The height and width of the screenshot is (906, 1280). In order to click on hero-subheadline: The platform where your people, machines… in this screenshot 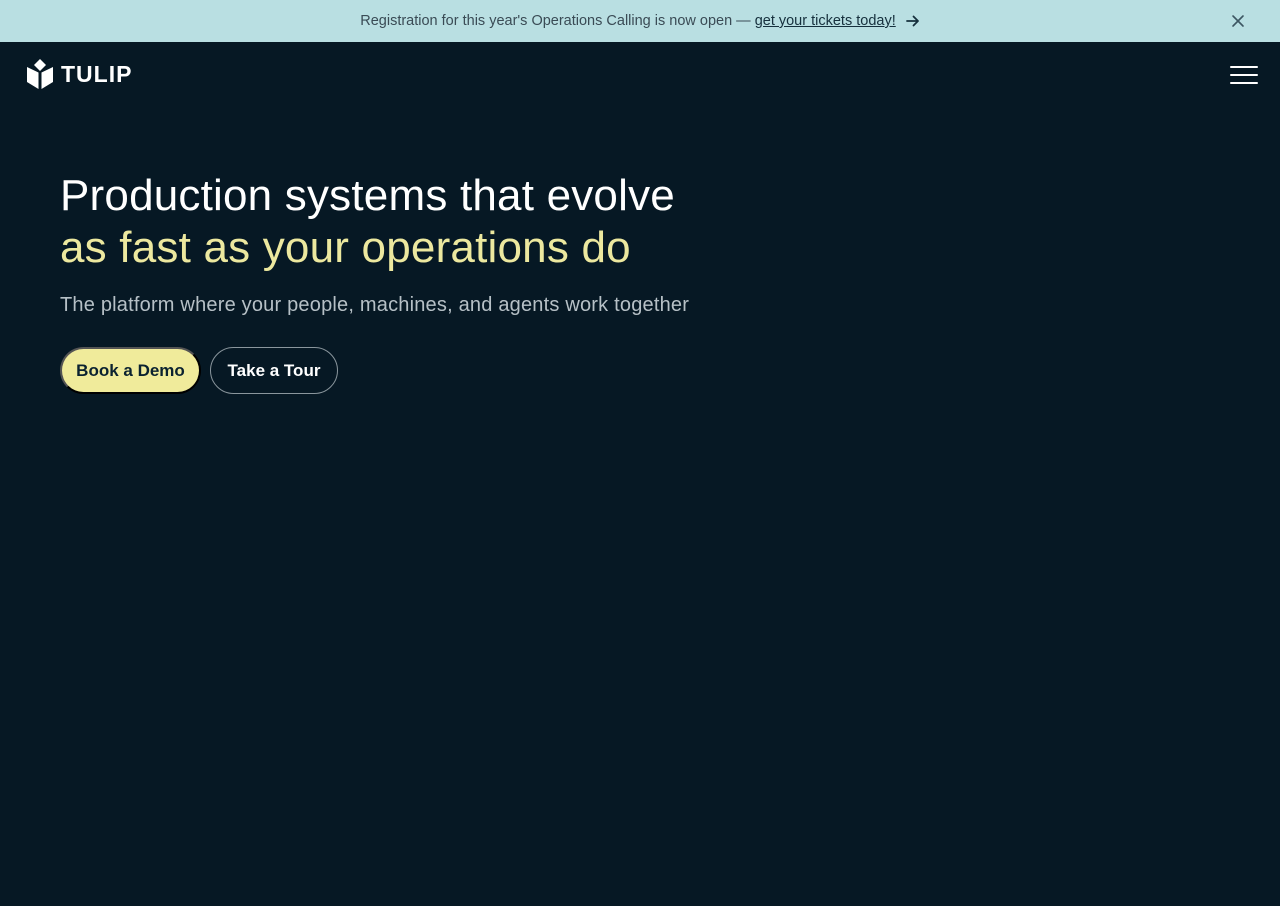, I will do `click(375, 305)`.